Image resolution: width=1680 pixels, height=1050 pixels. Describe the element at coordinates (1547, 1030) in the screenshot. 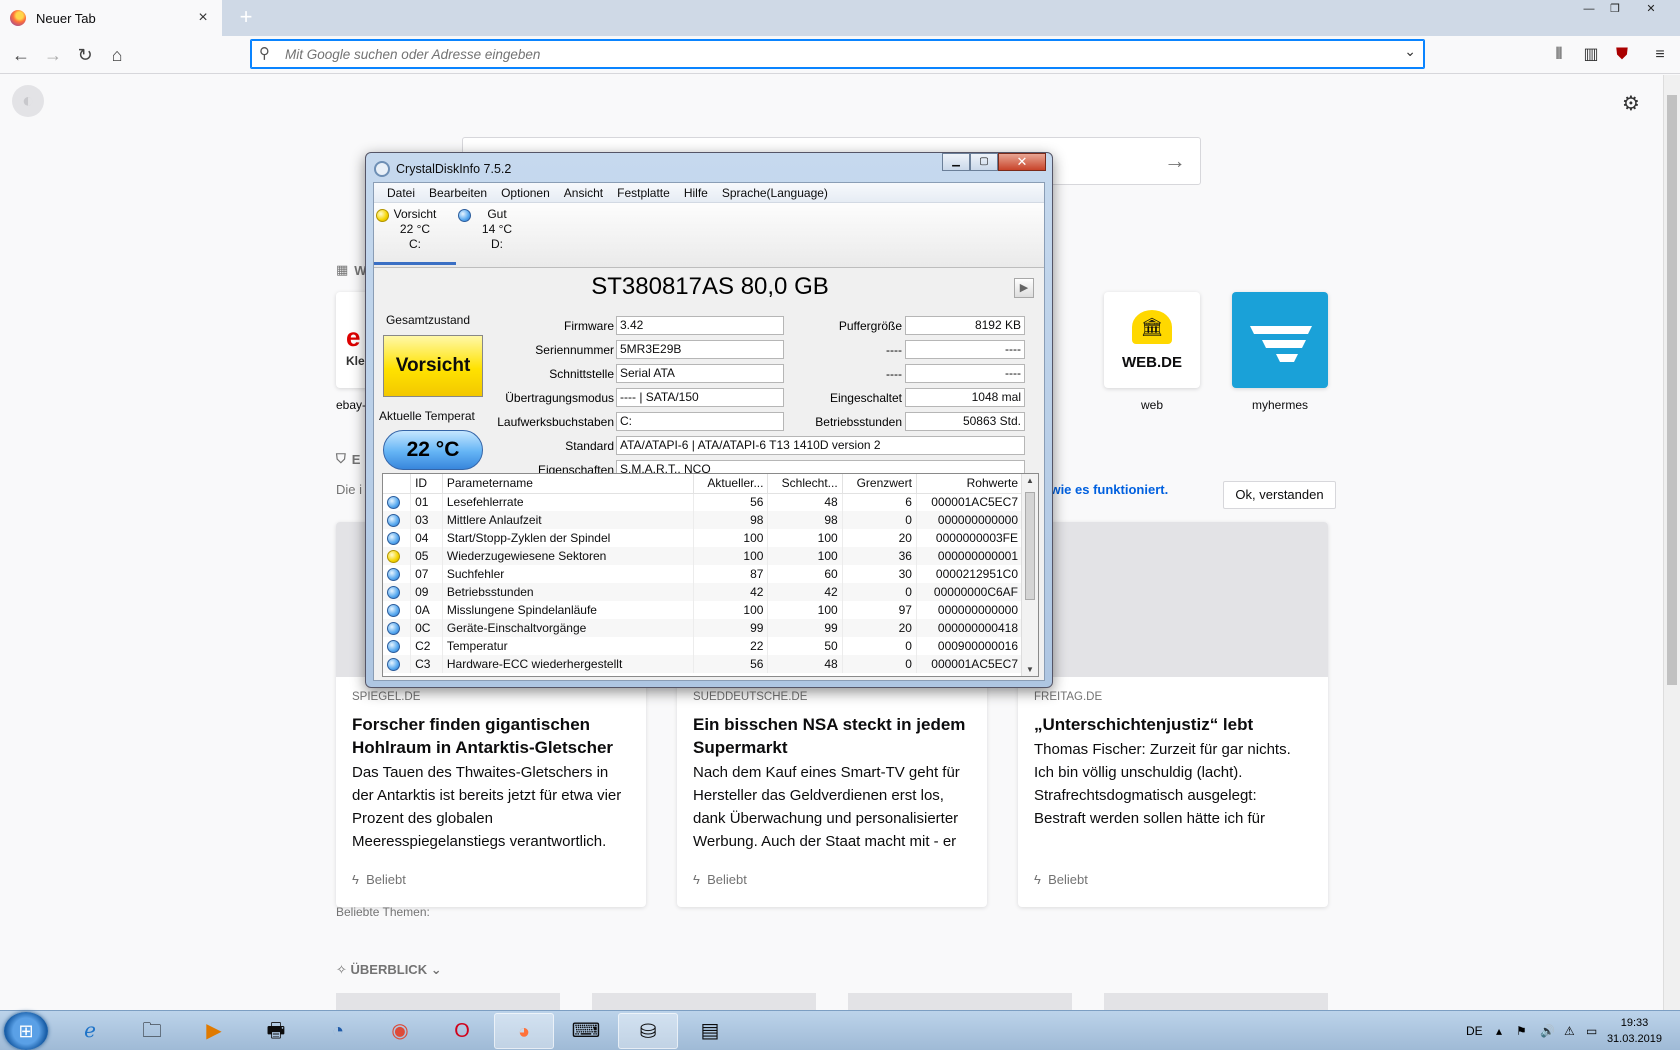

I see `volume-icon: 🔊` at that location.